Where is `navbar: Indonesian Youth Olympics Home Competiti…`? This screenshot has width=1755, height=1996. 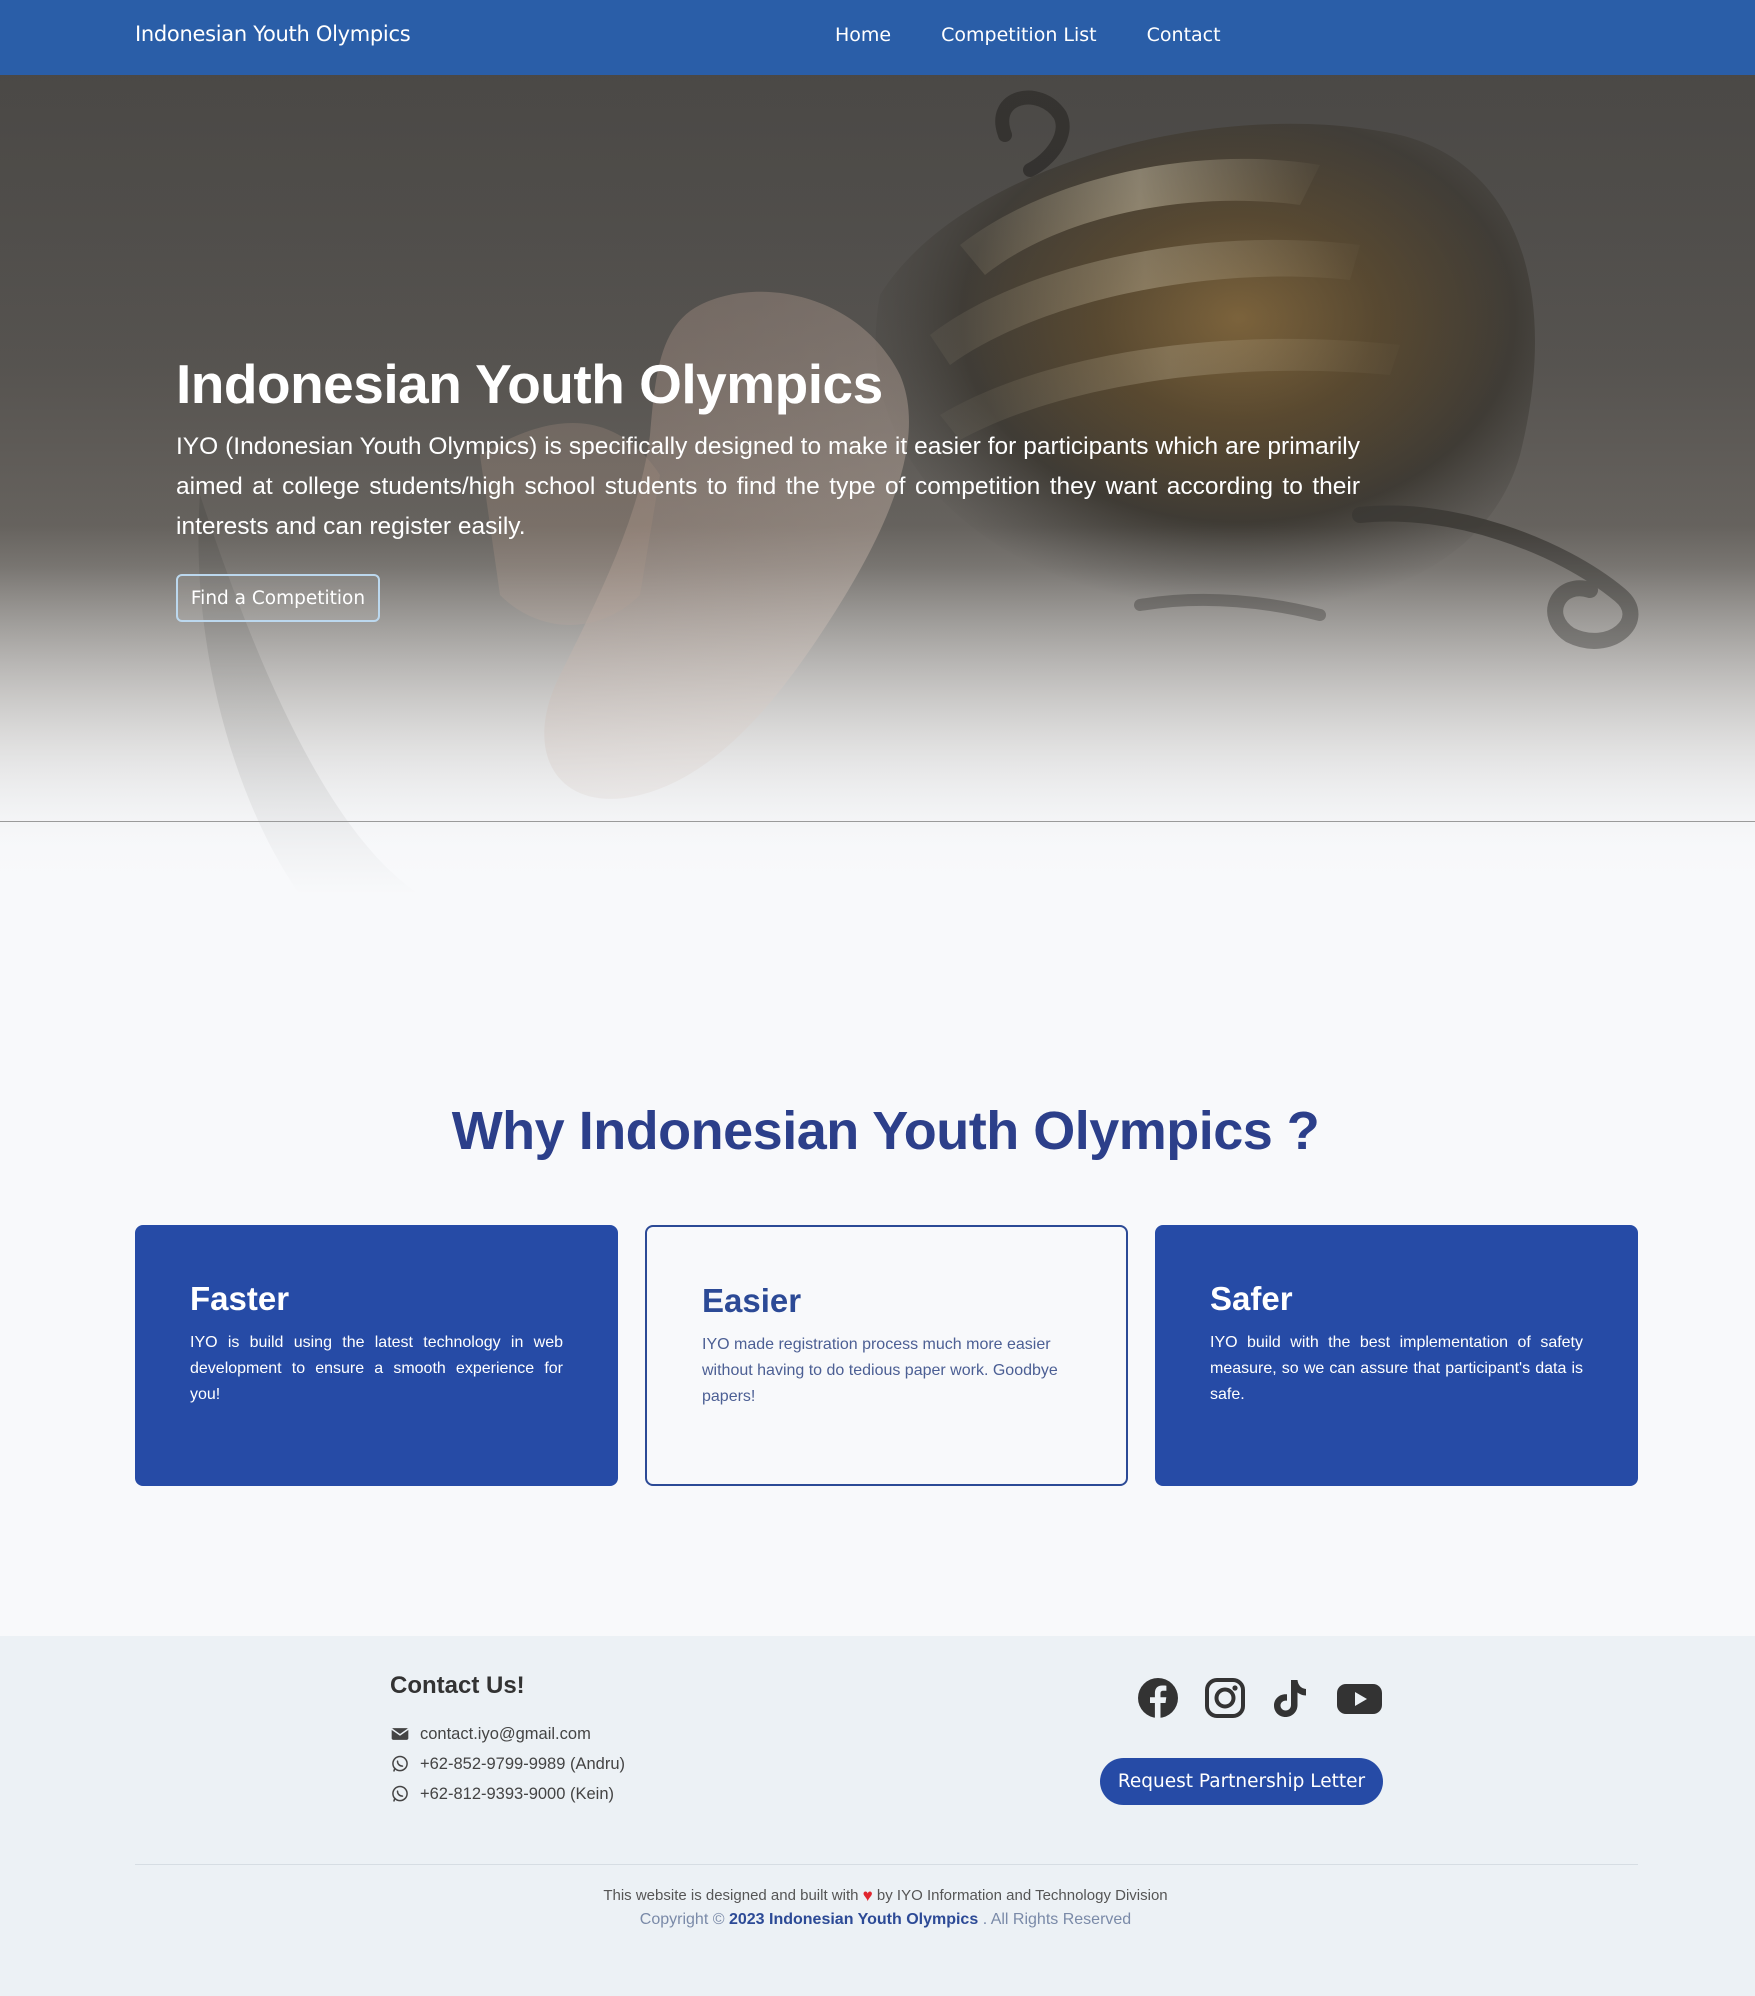
navbar: Indonesian Youth Olympics Home Competiti… is located at coordinates (877, 37).